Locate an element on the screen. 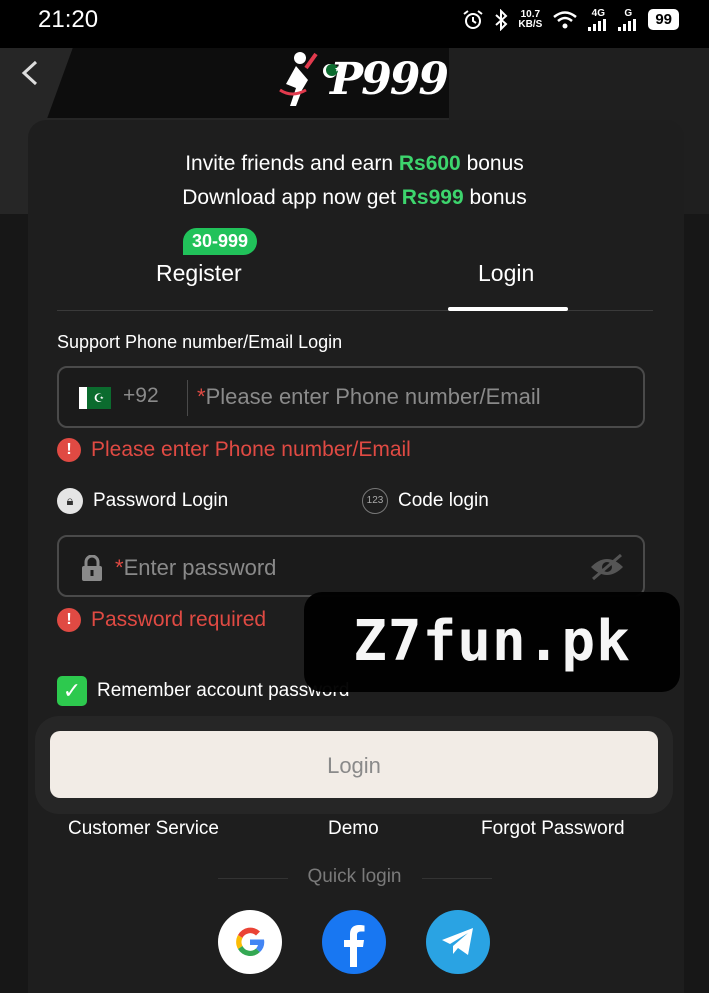 This screenshot has width=709, height=993. login-button: Login is located at coordinates (354, 764).